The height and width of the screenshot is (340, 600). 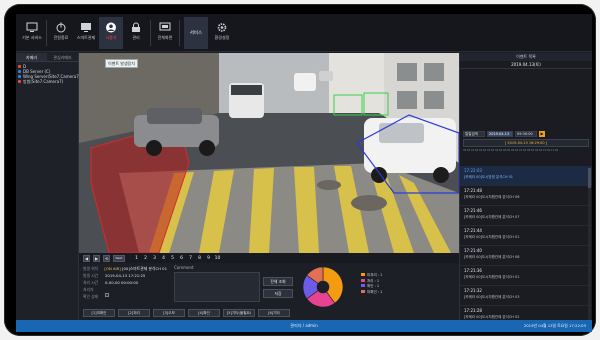 What do you see at coordinates (492, 257) in the screenshot?
I see `event-description: [카메라 00]도시지원관제 분석CH 08` at bounding box center [492, 257].